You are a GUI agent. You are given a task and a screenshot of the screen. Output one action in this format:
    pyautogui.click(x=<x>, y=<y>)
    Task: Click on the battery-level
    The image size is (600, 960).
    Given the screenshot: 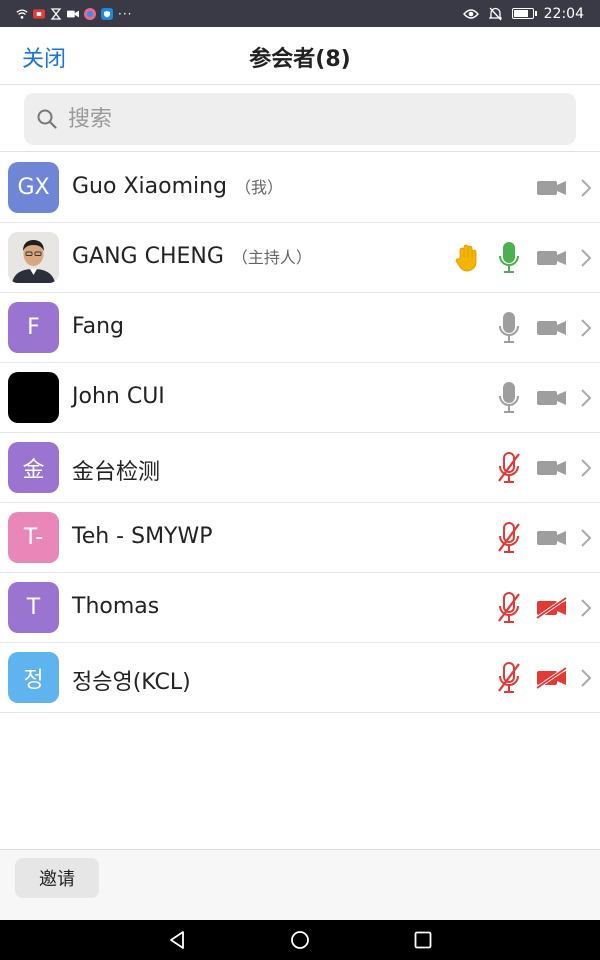 What is the action you would take?
    pyautogui.click(x=521, y=13)
    